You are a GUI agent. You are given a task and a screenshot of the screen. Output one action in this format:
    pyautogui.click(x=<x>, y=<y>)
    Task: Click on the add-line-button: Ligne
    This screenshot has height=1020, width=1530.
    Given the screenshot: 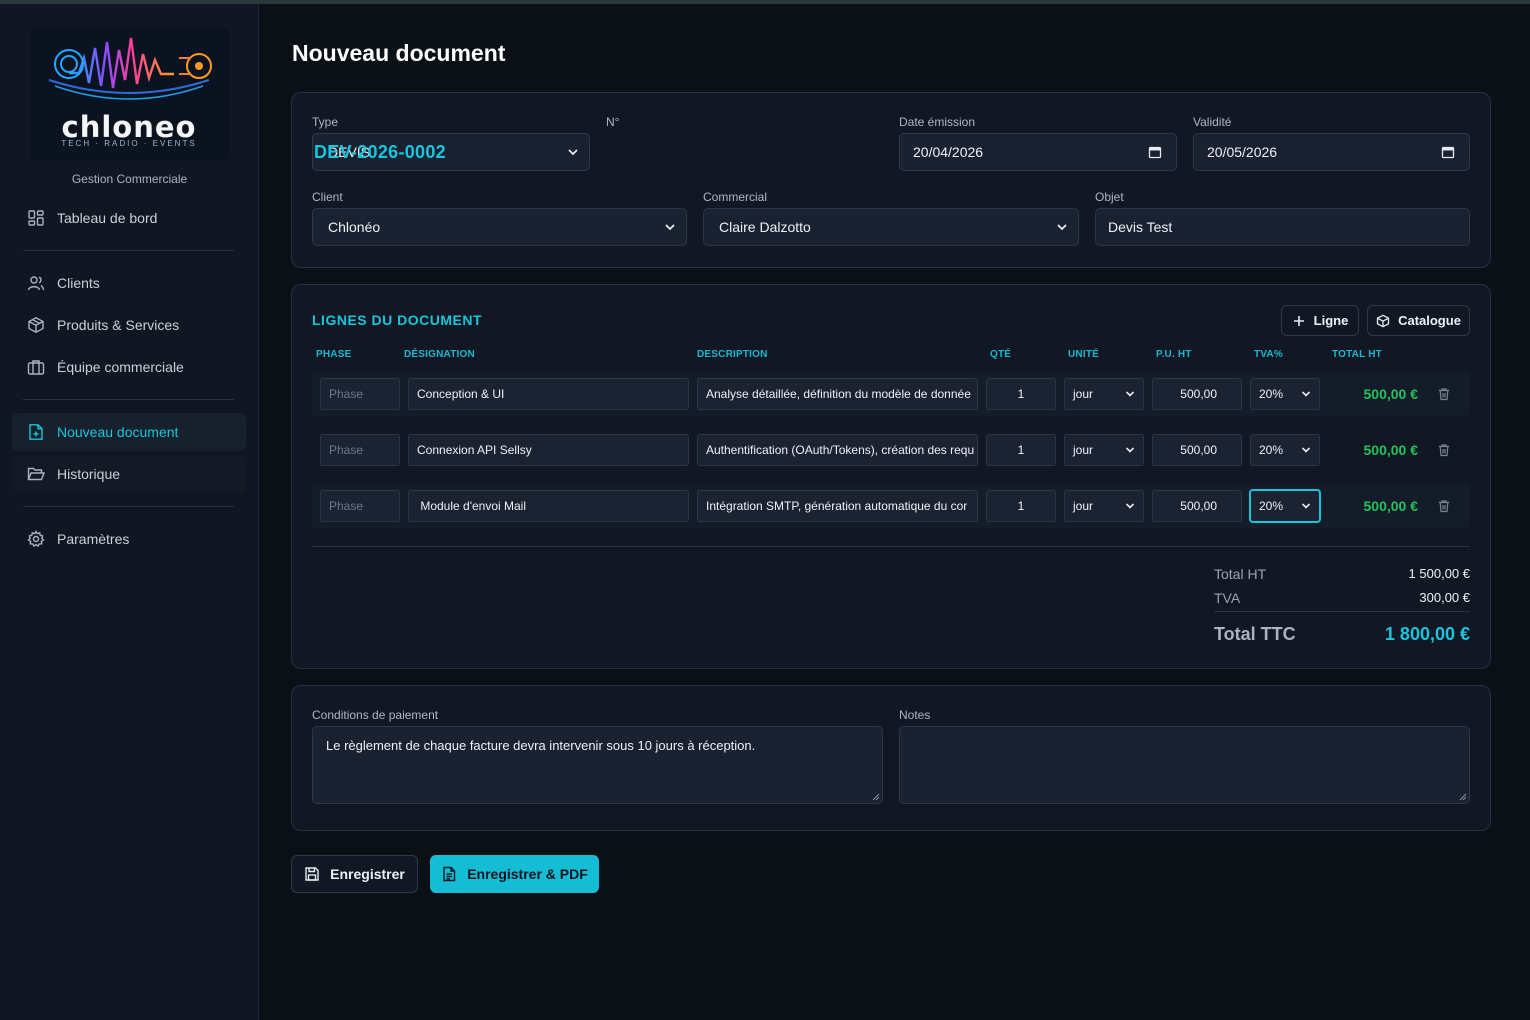 What is the action you would take?
    pyautogui.click(x=1320, y=320)
    